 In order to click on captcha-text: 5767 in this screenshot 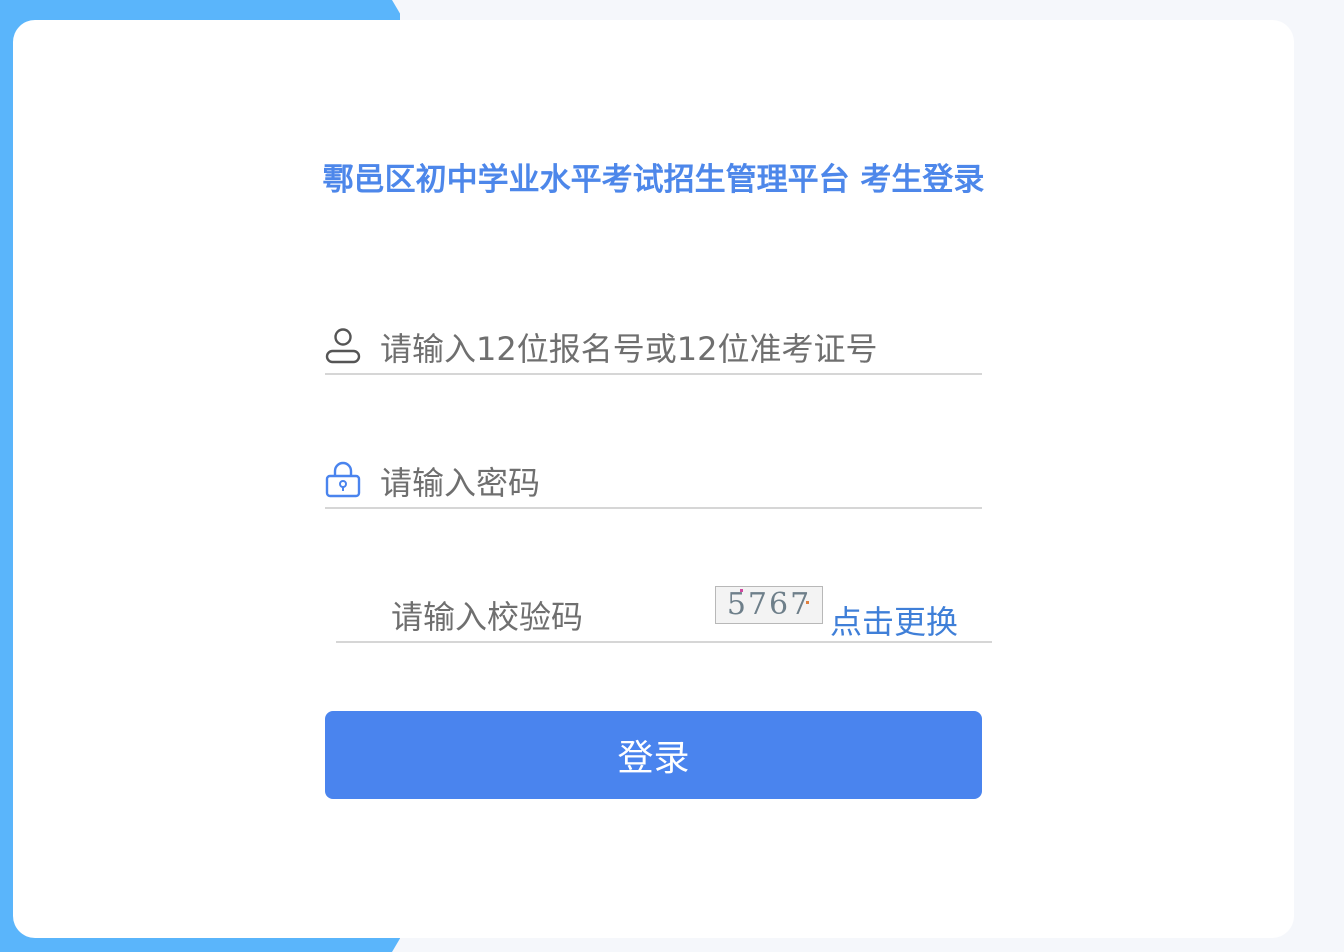, I will do `click(769, 604)`.